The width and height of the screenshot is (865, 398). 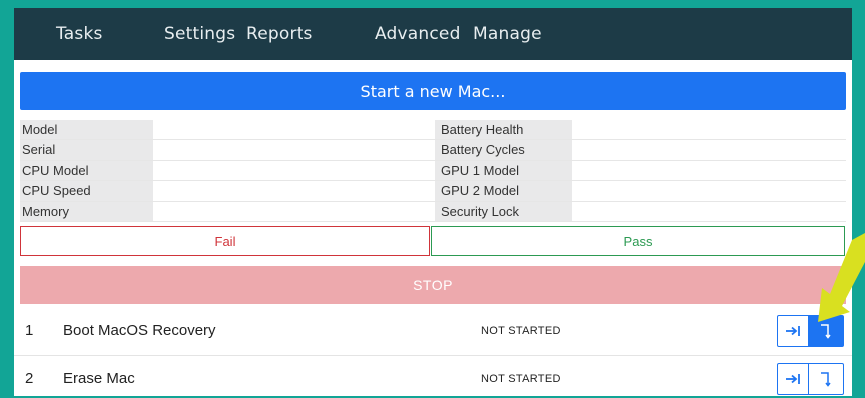 I want to click on info-label-gpu-2-model: GPU 2 Model, so click(x=503, y=191).